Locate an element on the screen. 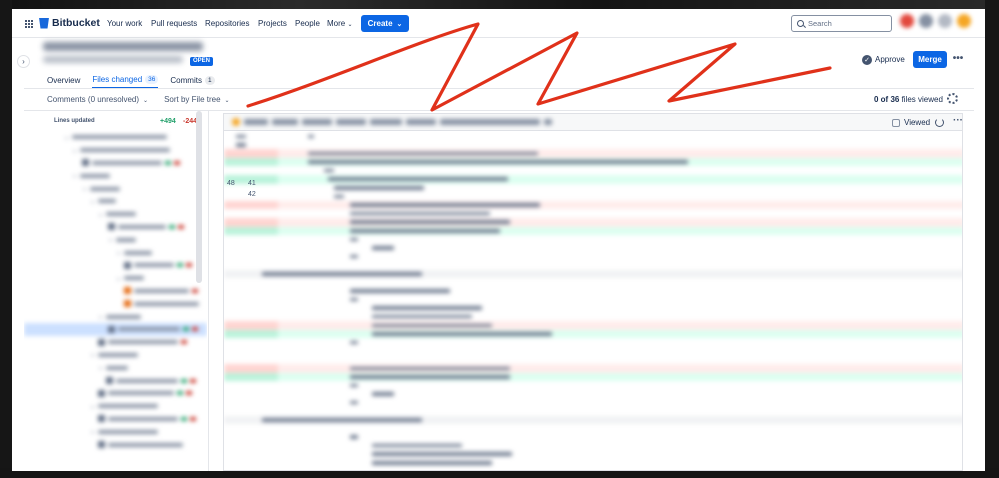 The image size is (999, 478). nav-more-label: More is located at coordinates (336, 23).